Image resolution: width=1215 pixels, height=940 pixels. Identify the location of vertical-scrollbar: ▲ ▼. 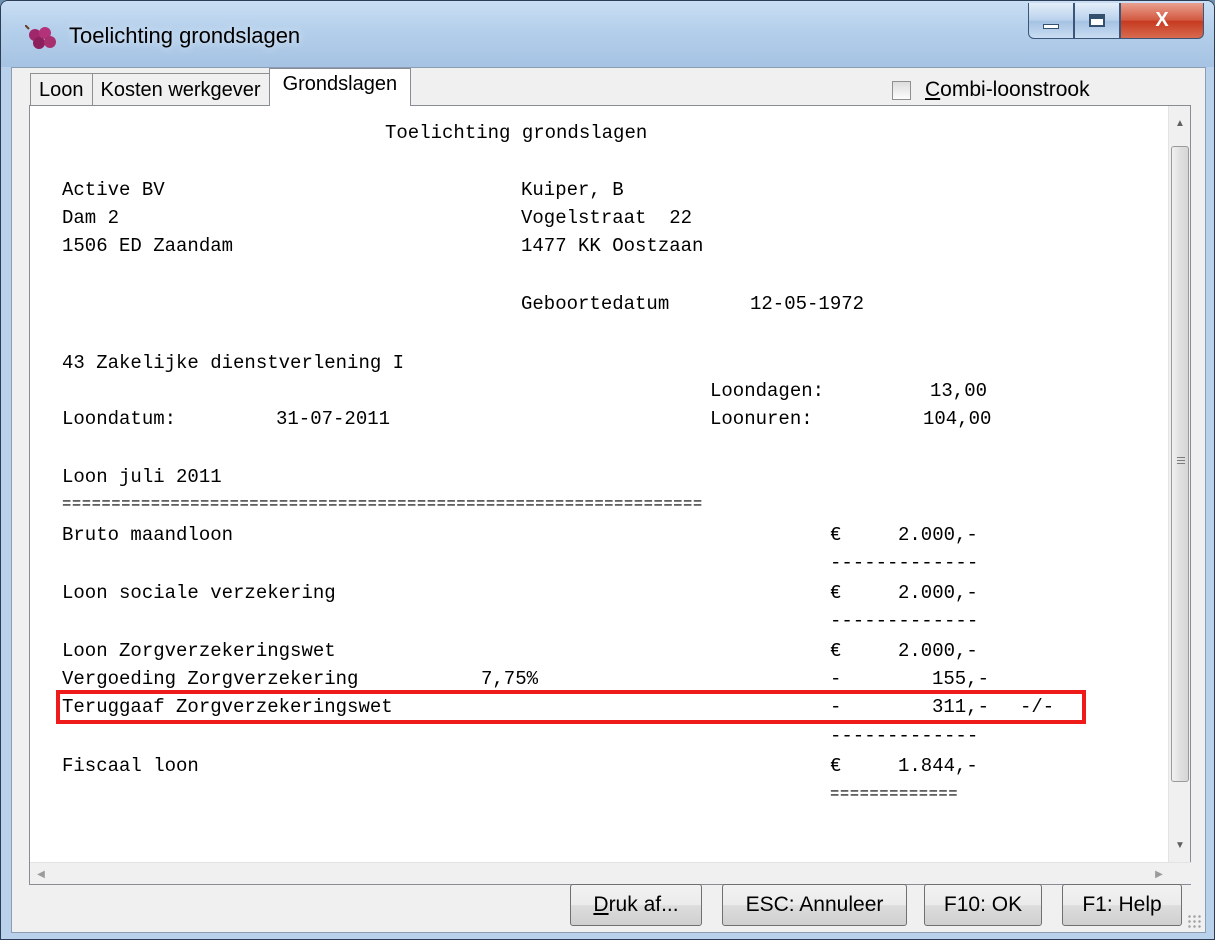
(1179, 484).